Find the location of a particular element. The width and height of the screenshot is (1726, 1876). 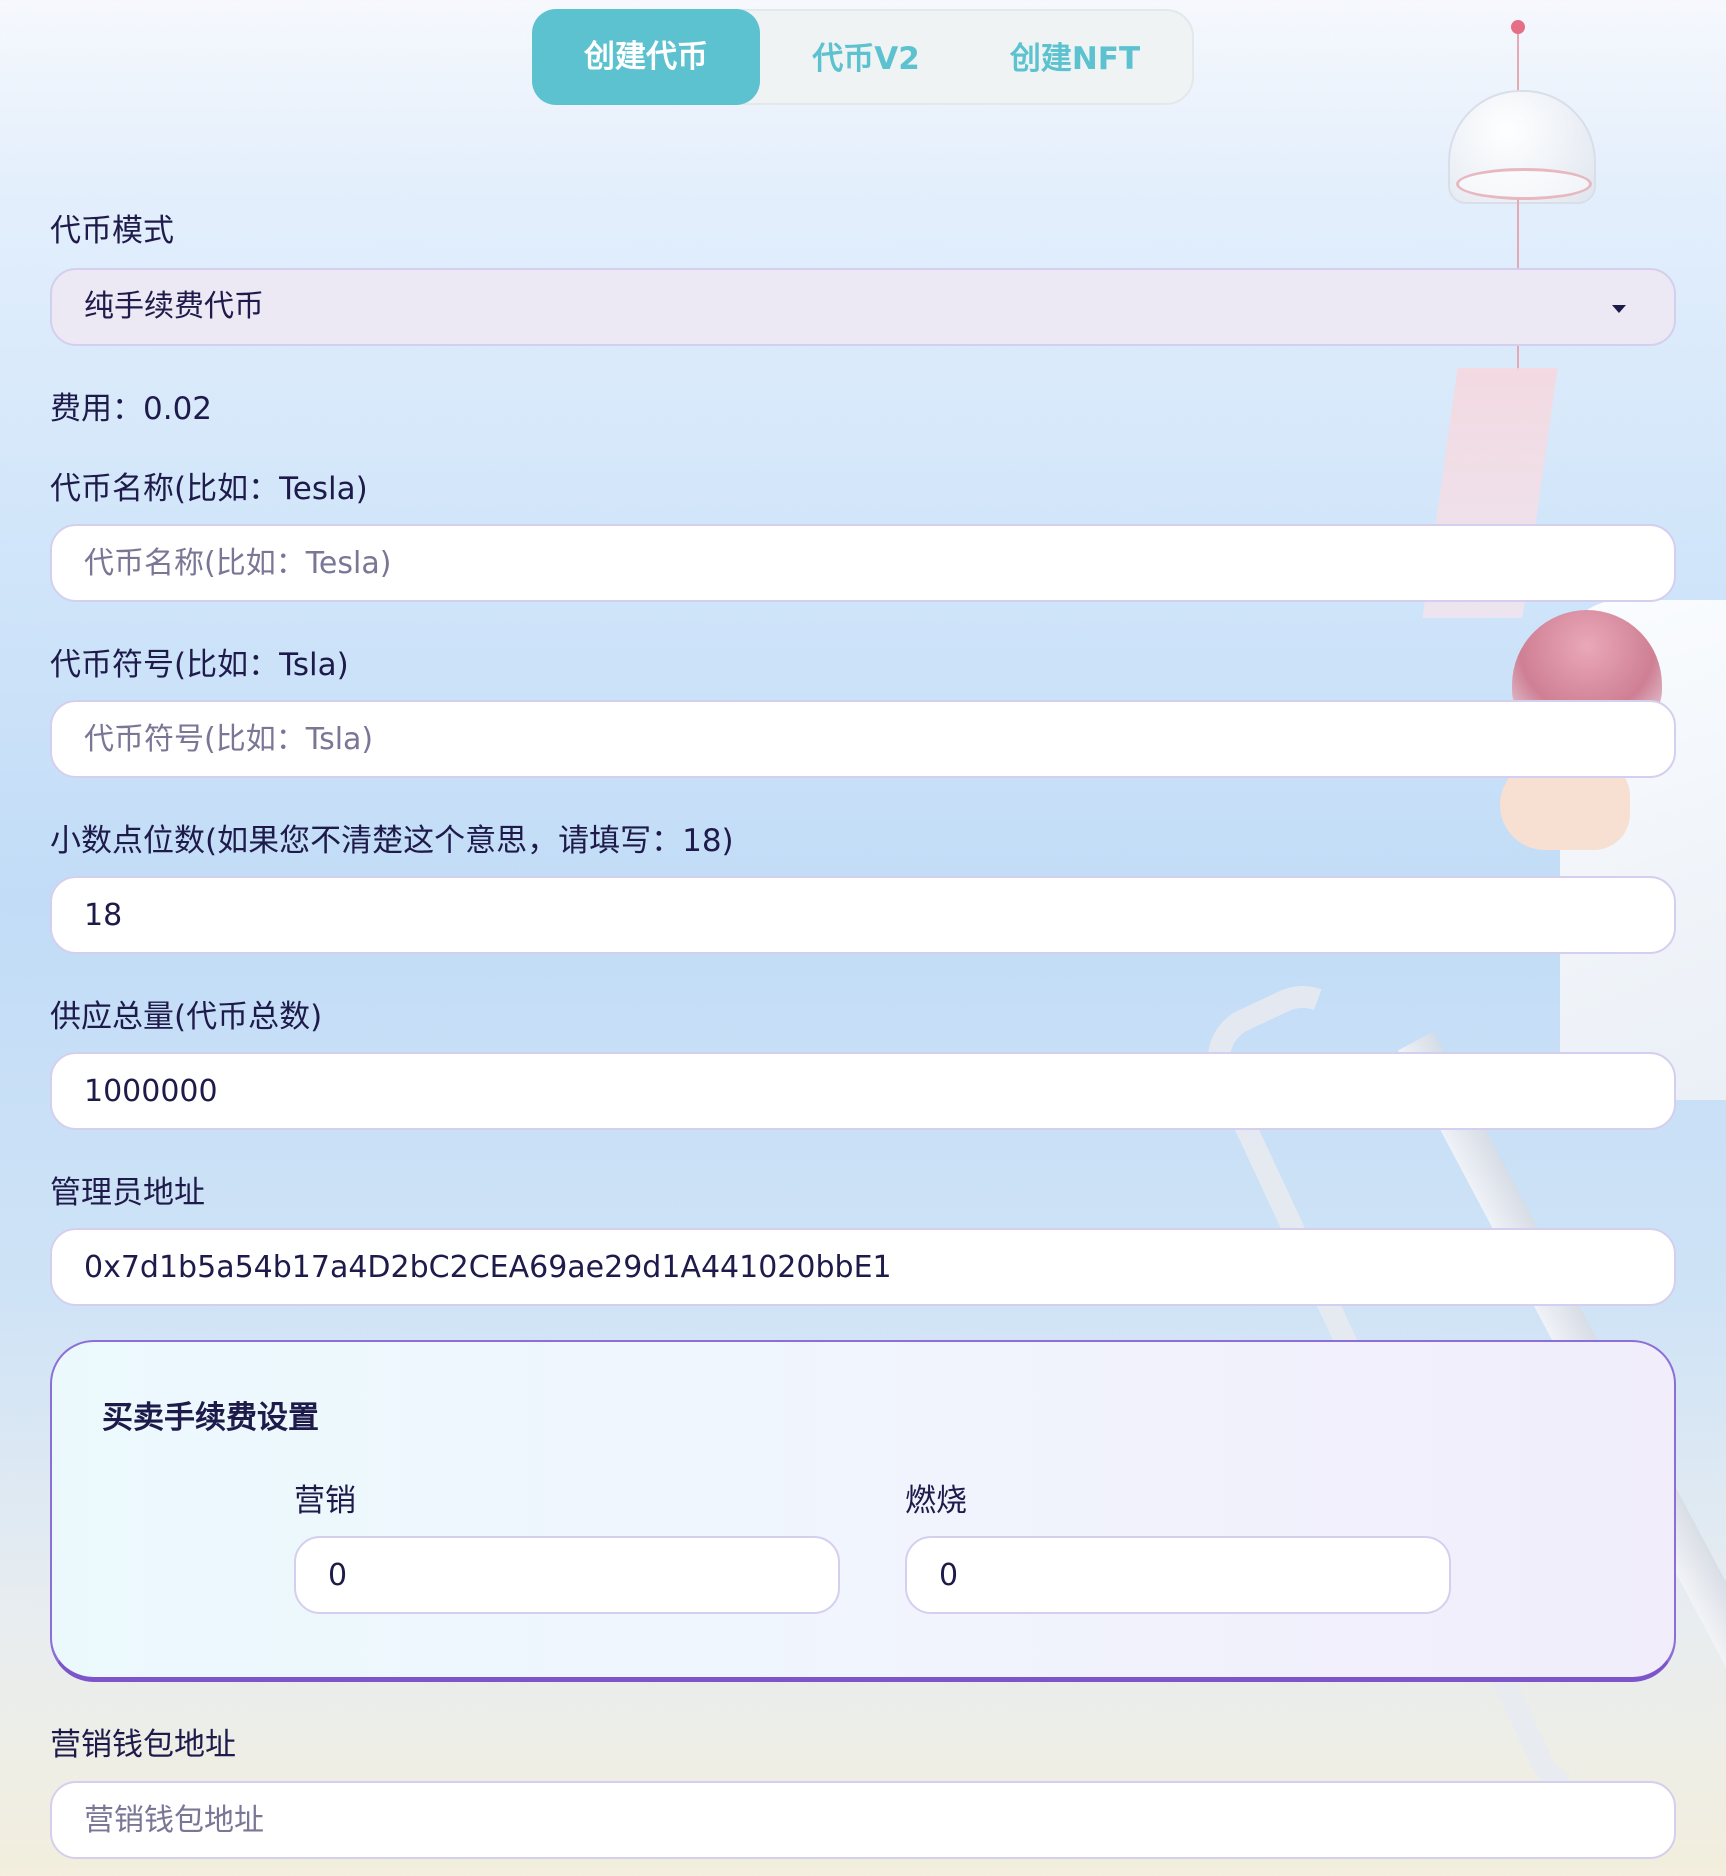

marketing-wallet-input is located at coordinates (863, 1820).